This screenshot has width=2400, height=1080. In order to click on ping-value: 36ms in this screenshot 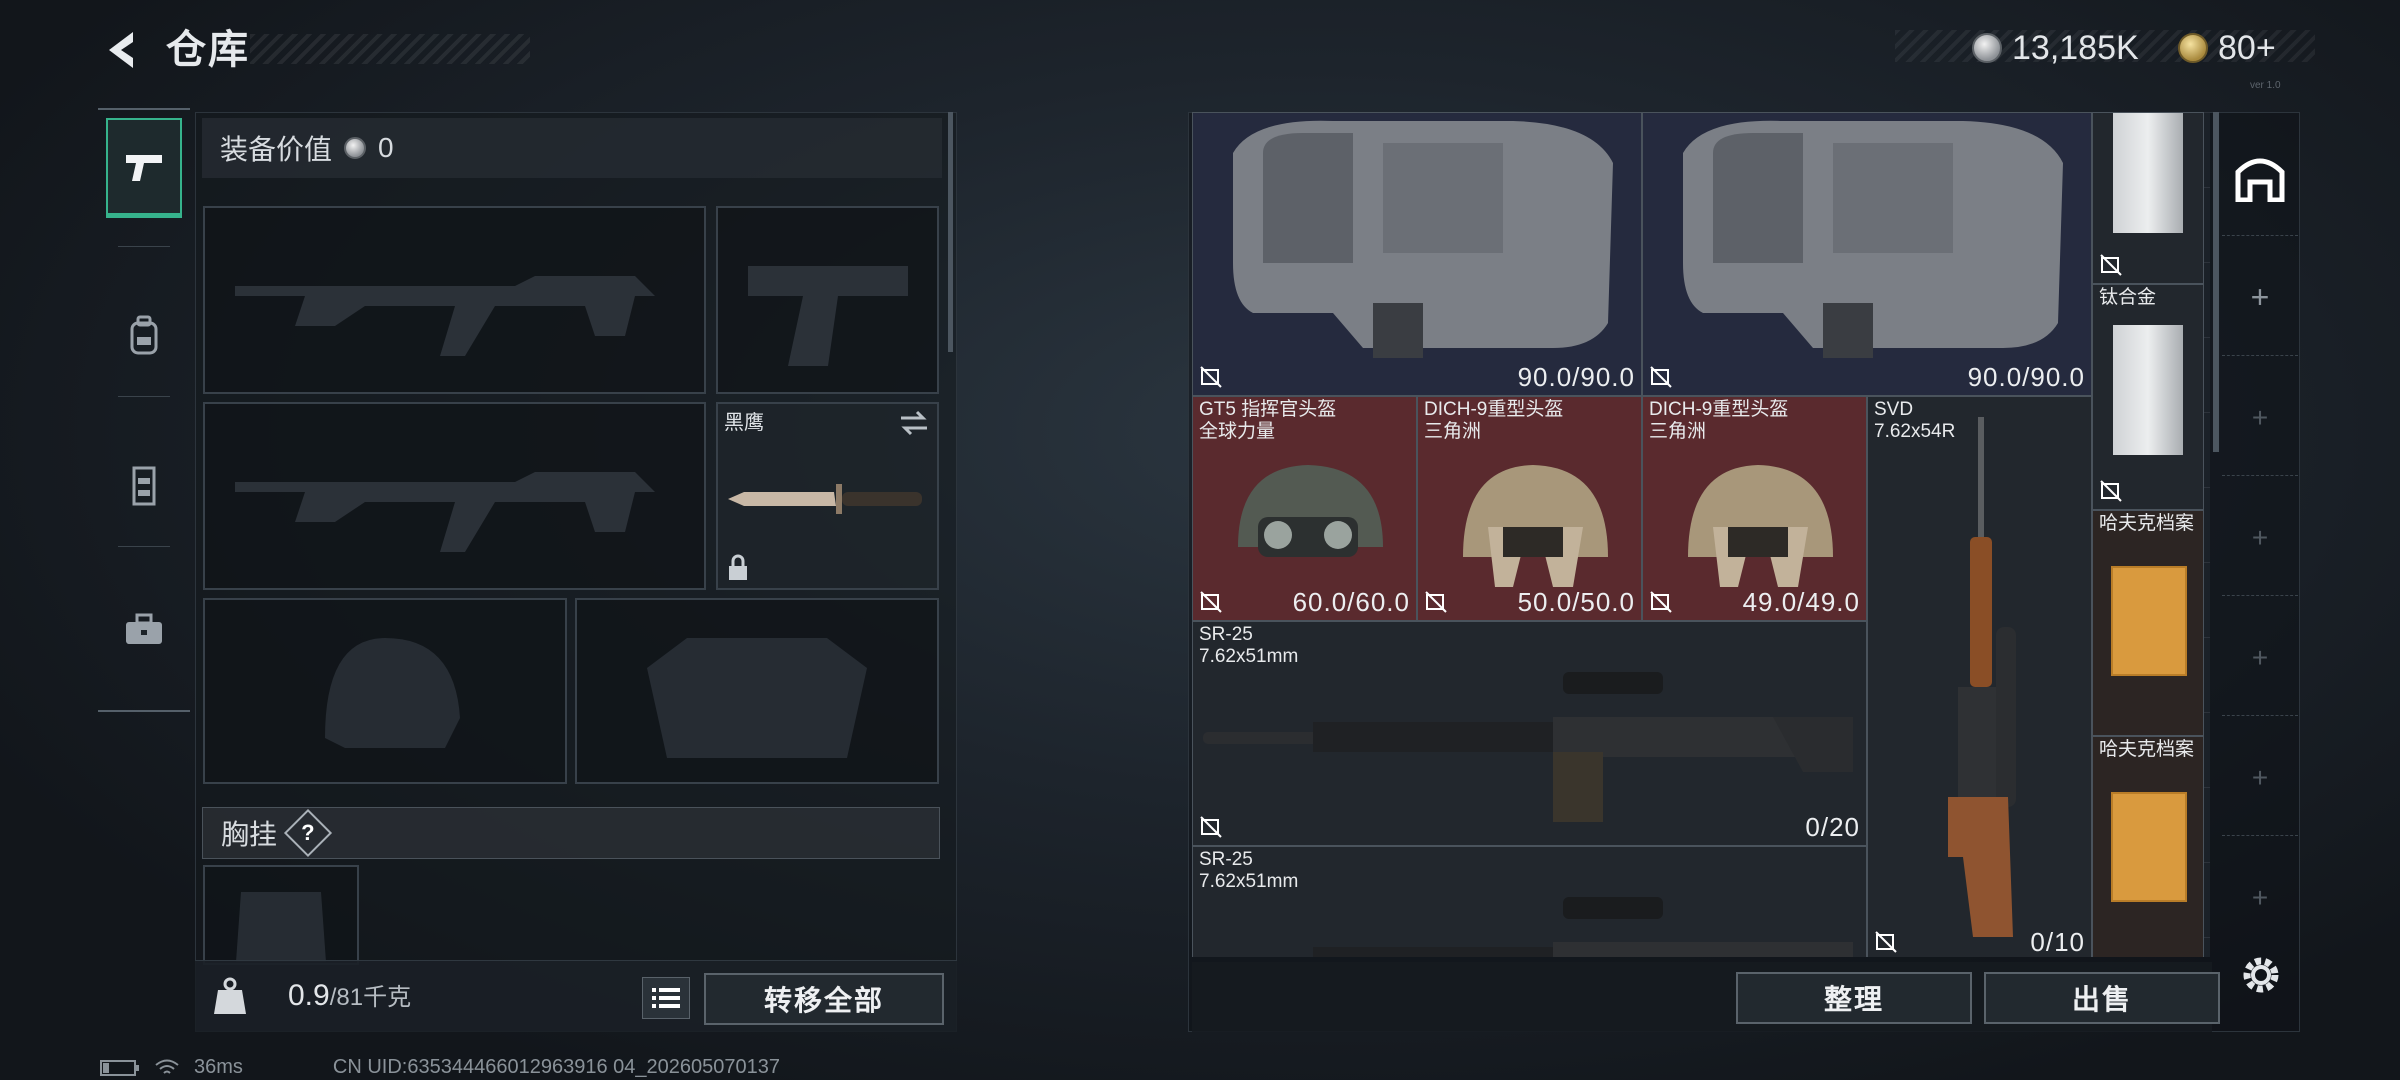, I will do `click(218, 1067)`.